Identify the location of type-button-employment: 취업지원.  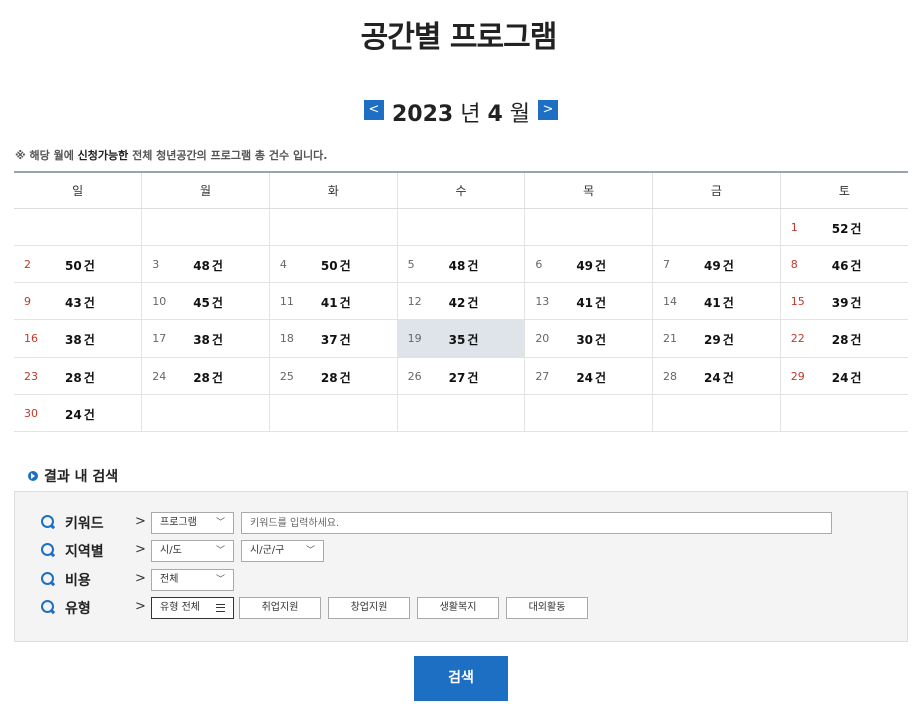
(280, 608).